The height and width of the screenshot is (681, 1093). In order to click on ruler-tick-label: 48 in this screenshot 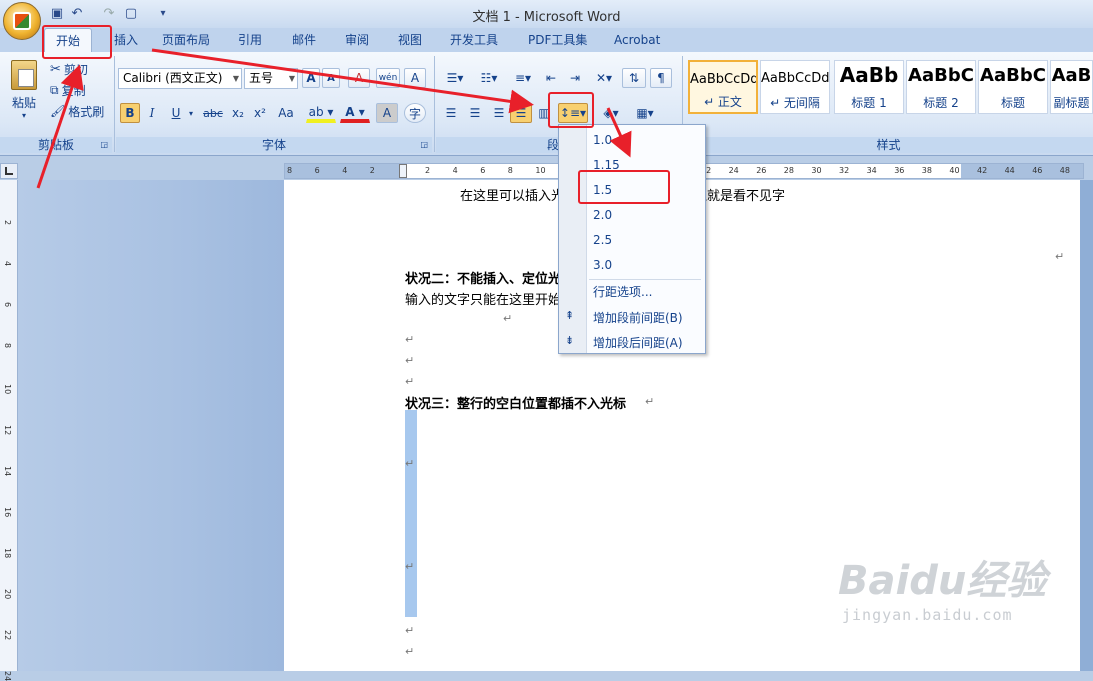, I will do `click(1064, 170)`.